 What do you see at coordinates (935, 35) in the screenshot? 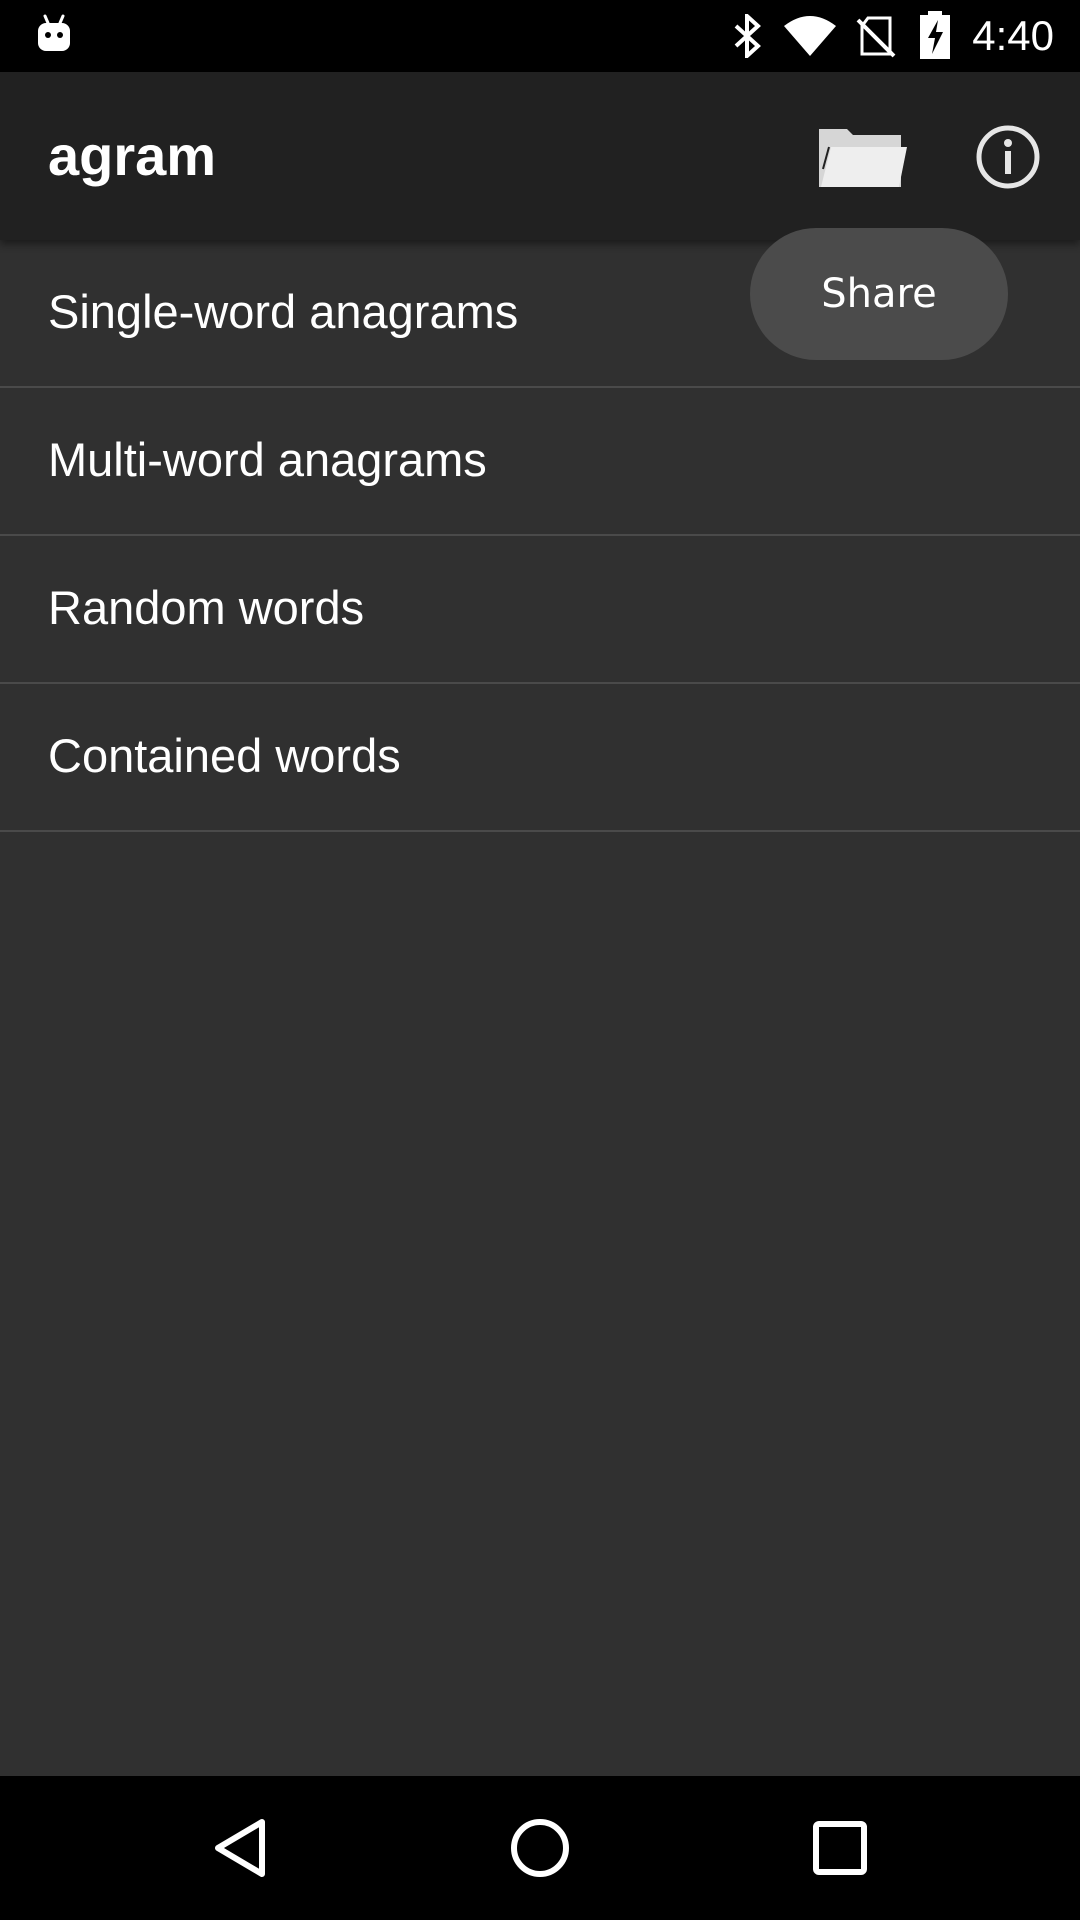
I see `battery-charging-icon` at bounding box center [935, 35].